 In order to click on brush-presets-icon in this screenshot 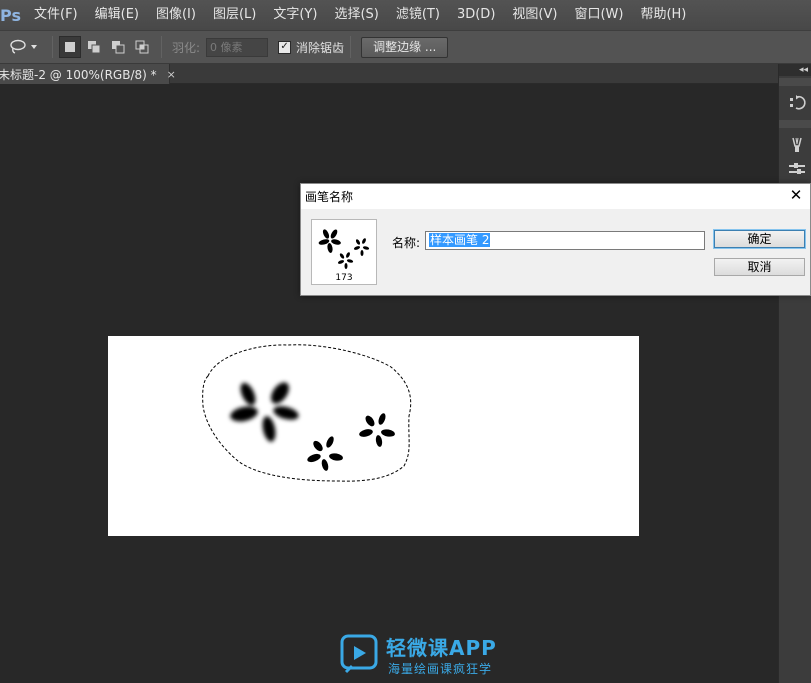, I will do `click(797, 168)`.